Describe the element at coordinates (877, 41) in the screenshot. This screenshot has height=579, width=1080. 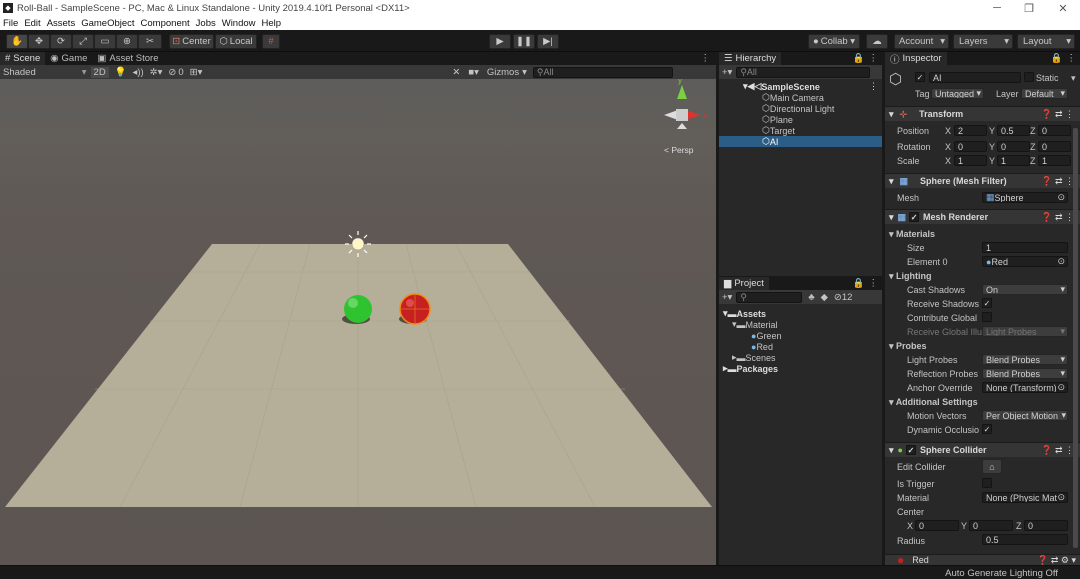
I see `cloud-icon: ☁` at that location.